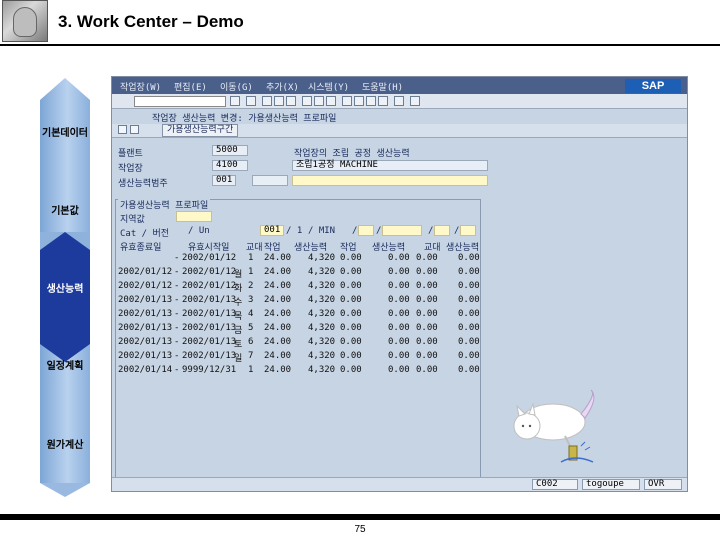 This screenshot has width=720, height=540. I want to click on first-page-icon, so click(347, 101).